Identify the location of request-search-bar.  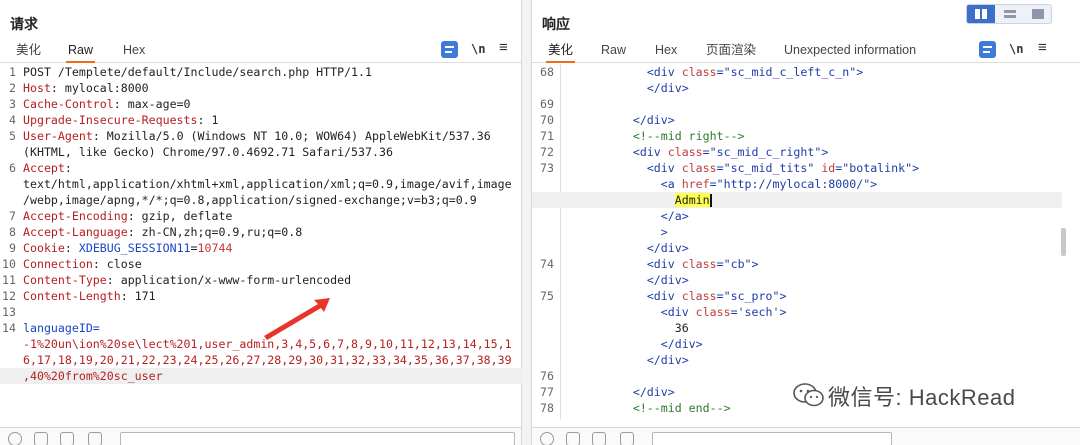
(260, 436).